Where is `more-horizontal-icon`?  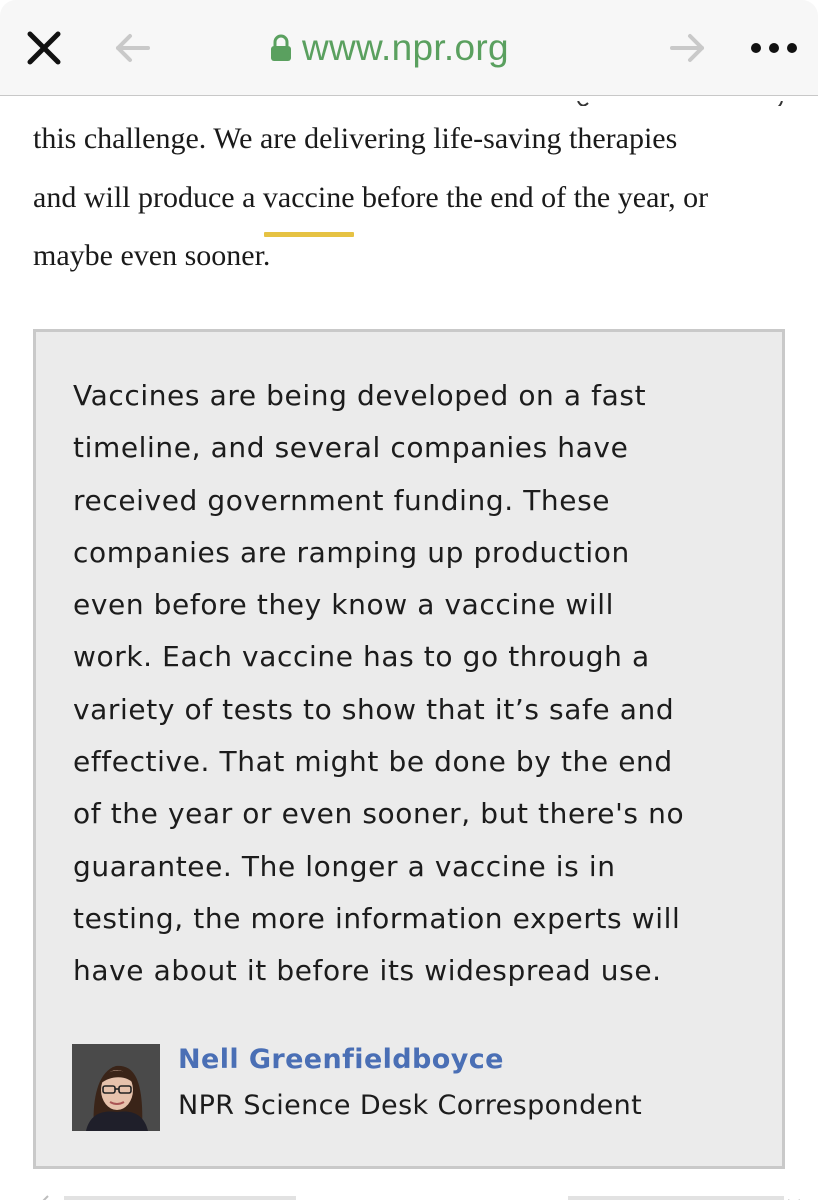 more-horizontal-icon is located at coordinates (774, 48).